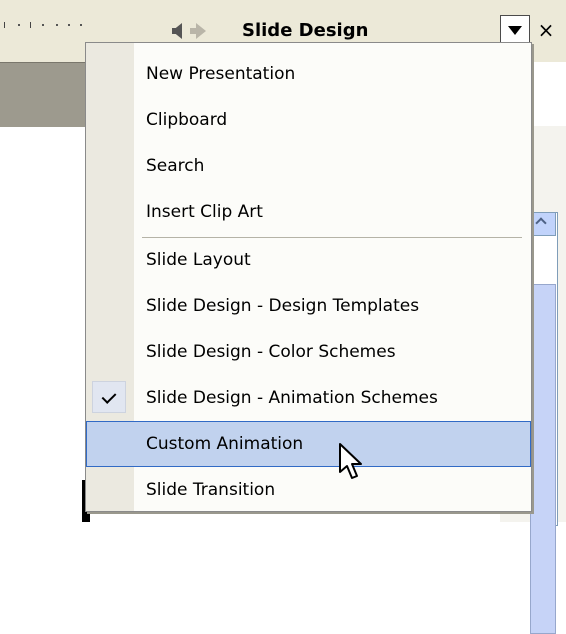 Image resolution: width=566 pixels, height=634 pixels. I want to click on task-pane-title: Slide Design, so click(305, 30).